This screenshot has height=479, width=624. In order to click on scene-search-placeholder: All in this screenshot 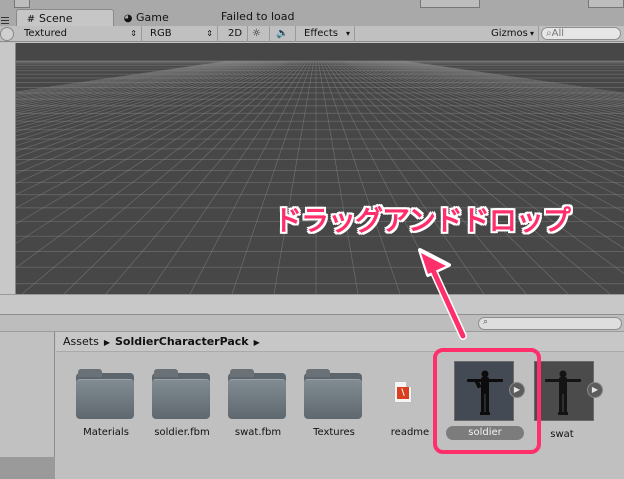, I will do `click(558, 33)`.